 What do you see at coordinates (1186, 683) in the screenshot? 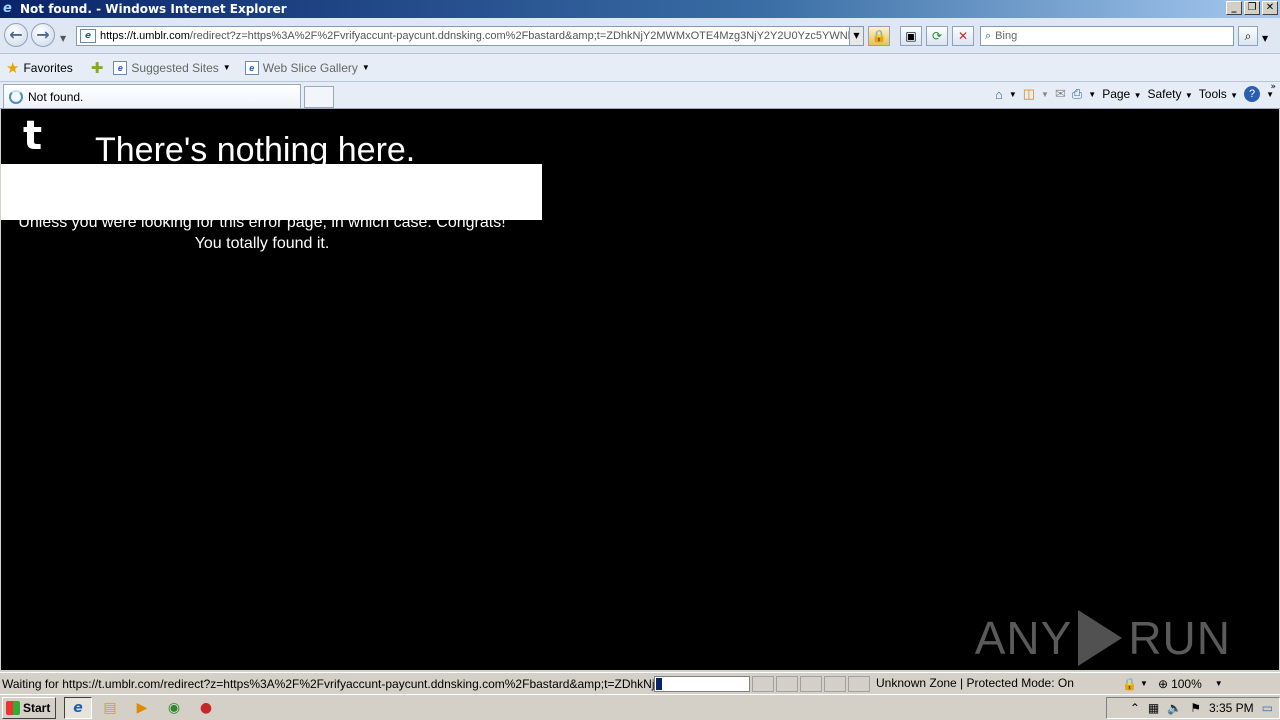
I see `zoom-level: 100%` at bounding box center [1186, 683].